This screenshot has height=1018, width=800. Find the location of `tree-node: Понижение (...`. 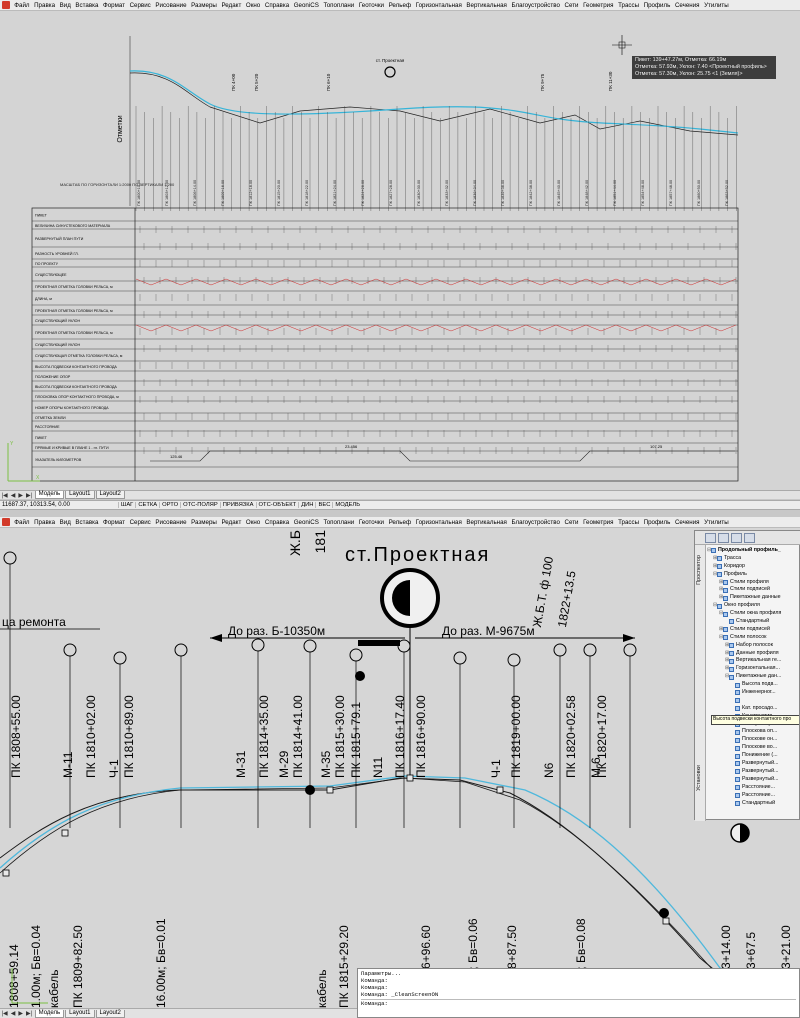

tree-node: Понижение (... is located at coordinates (753, 756).